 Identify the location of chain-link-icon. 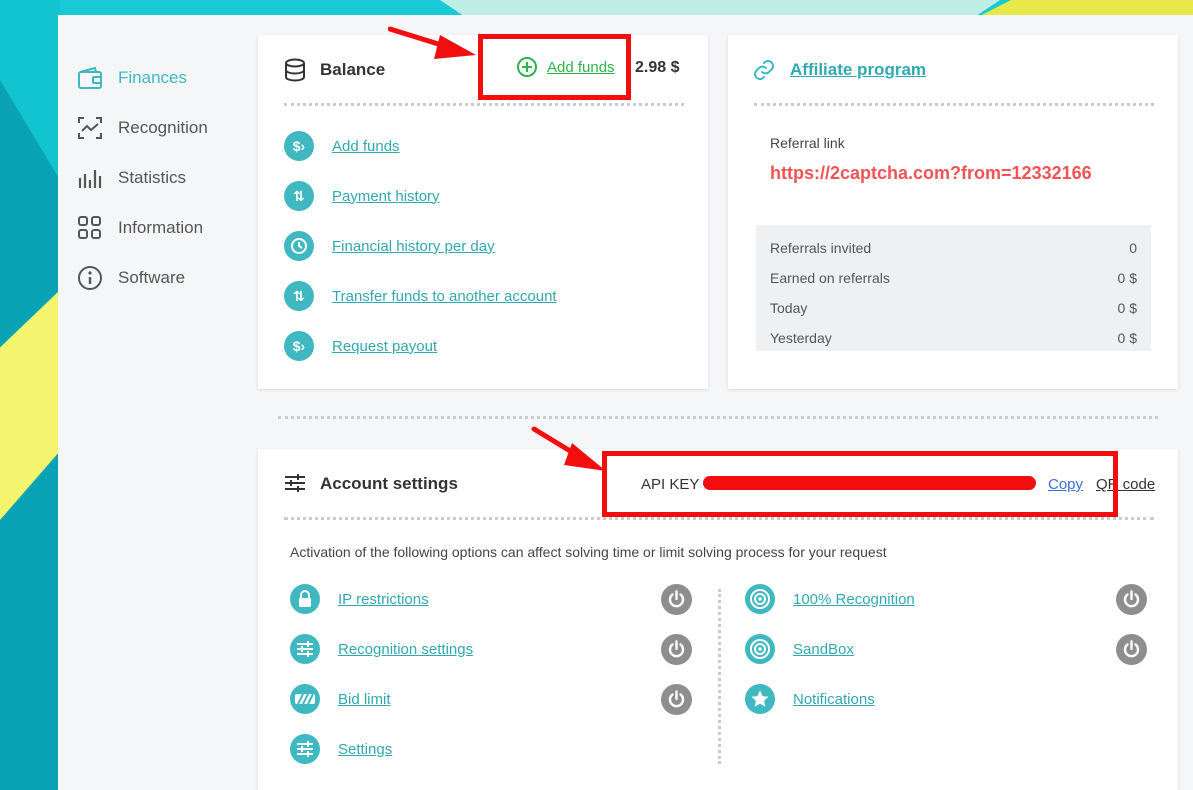
(764, 72).